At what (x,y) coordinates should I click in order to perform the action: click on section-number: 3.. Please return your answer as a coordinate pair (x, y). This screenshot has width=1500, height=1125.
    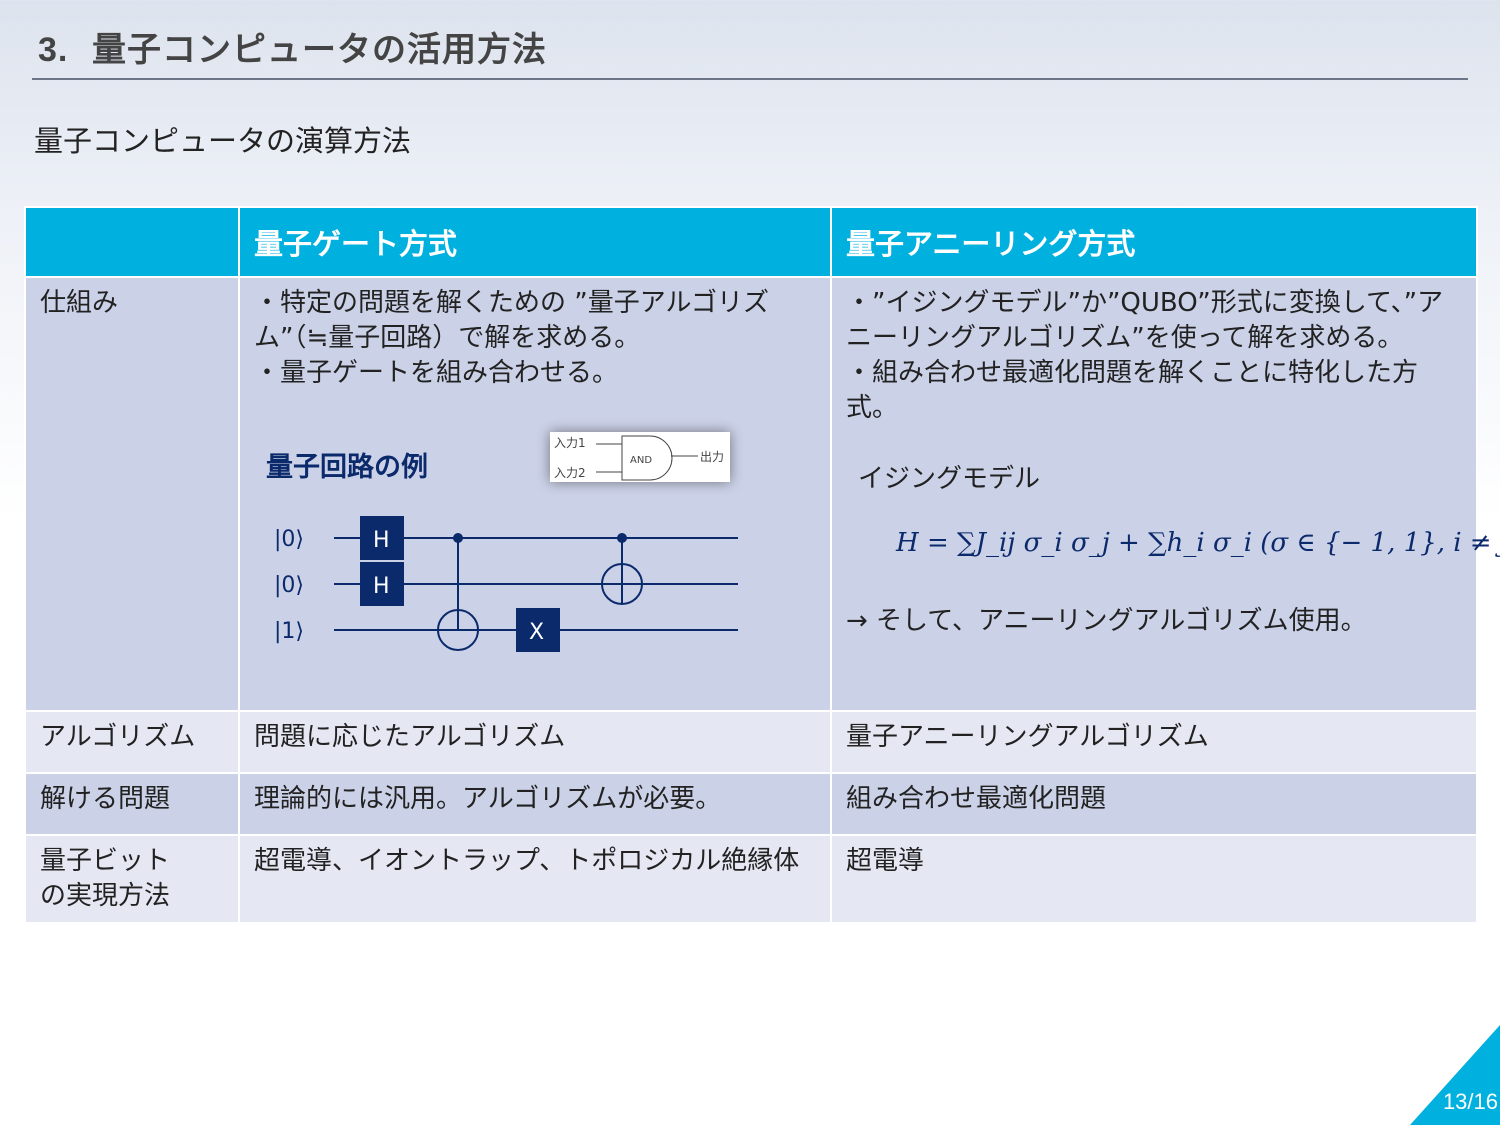
    Looking at the image, I should click on (53, 50).